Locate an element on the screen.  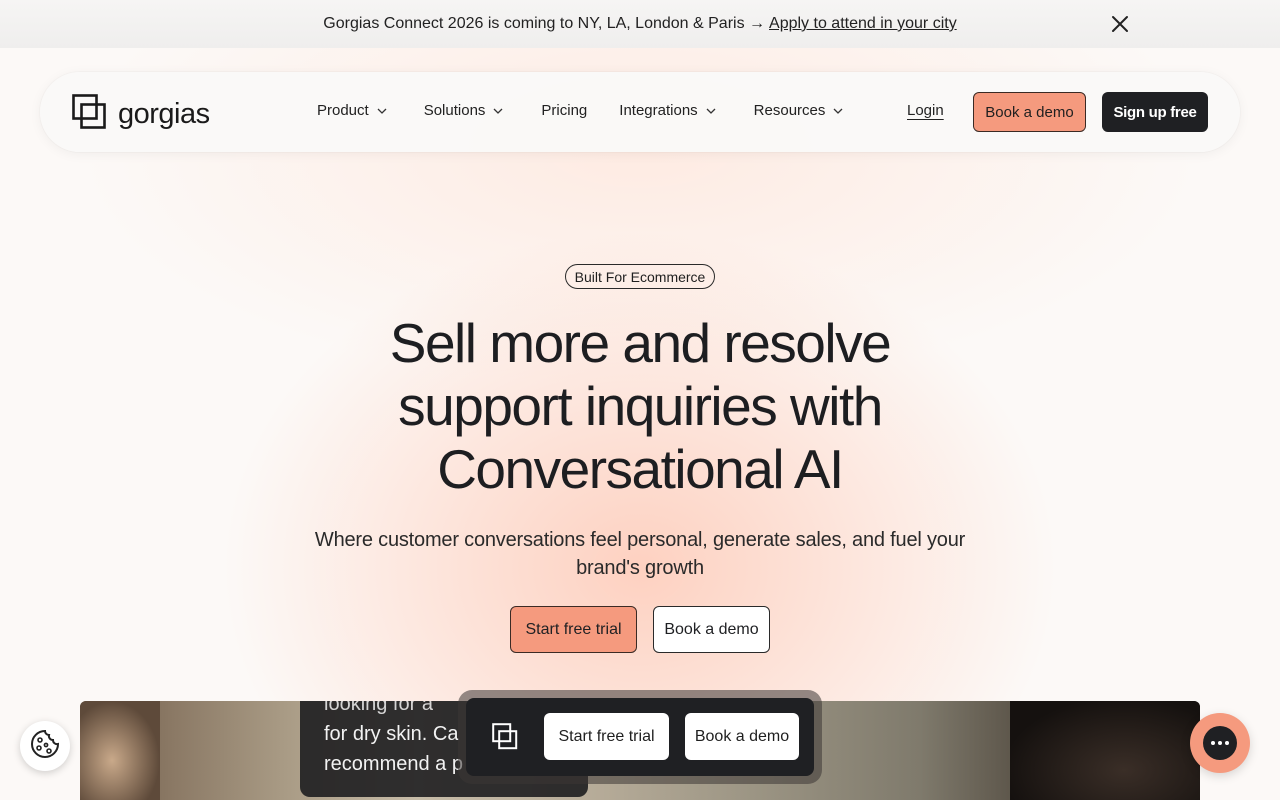
nav-item-label: Solutions is located at coordinates (454, 110).